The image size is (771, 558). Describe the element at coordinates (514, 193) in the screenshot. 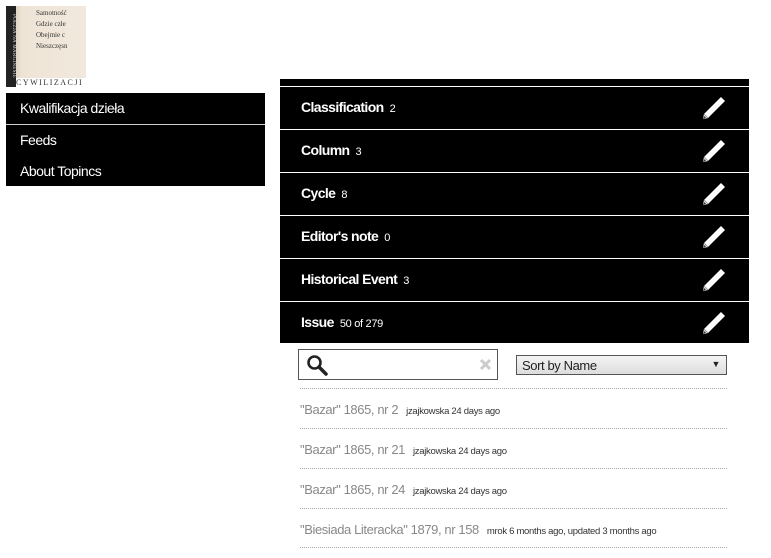

I see `category-row: Cycle 8` at that location.